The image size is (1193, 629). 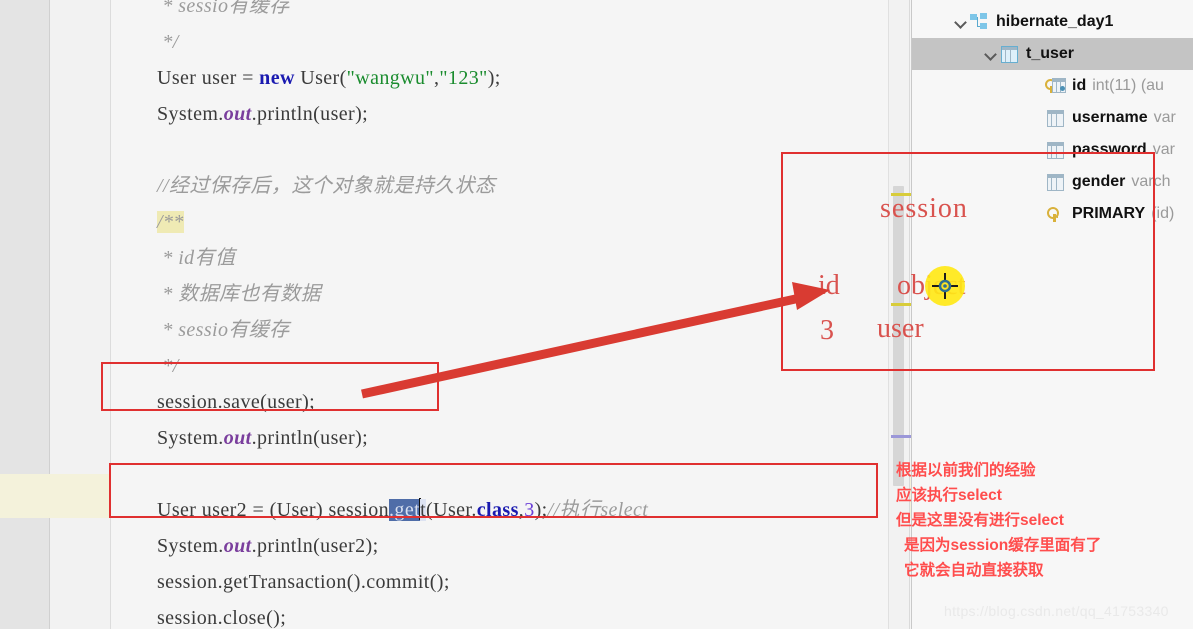 I want to click on code-line: * id有值, so click(x=499, y=258).